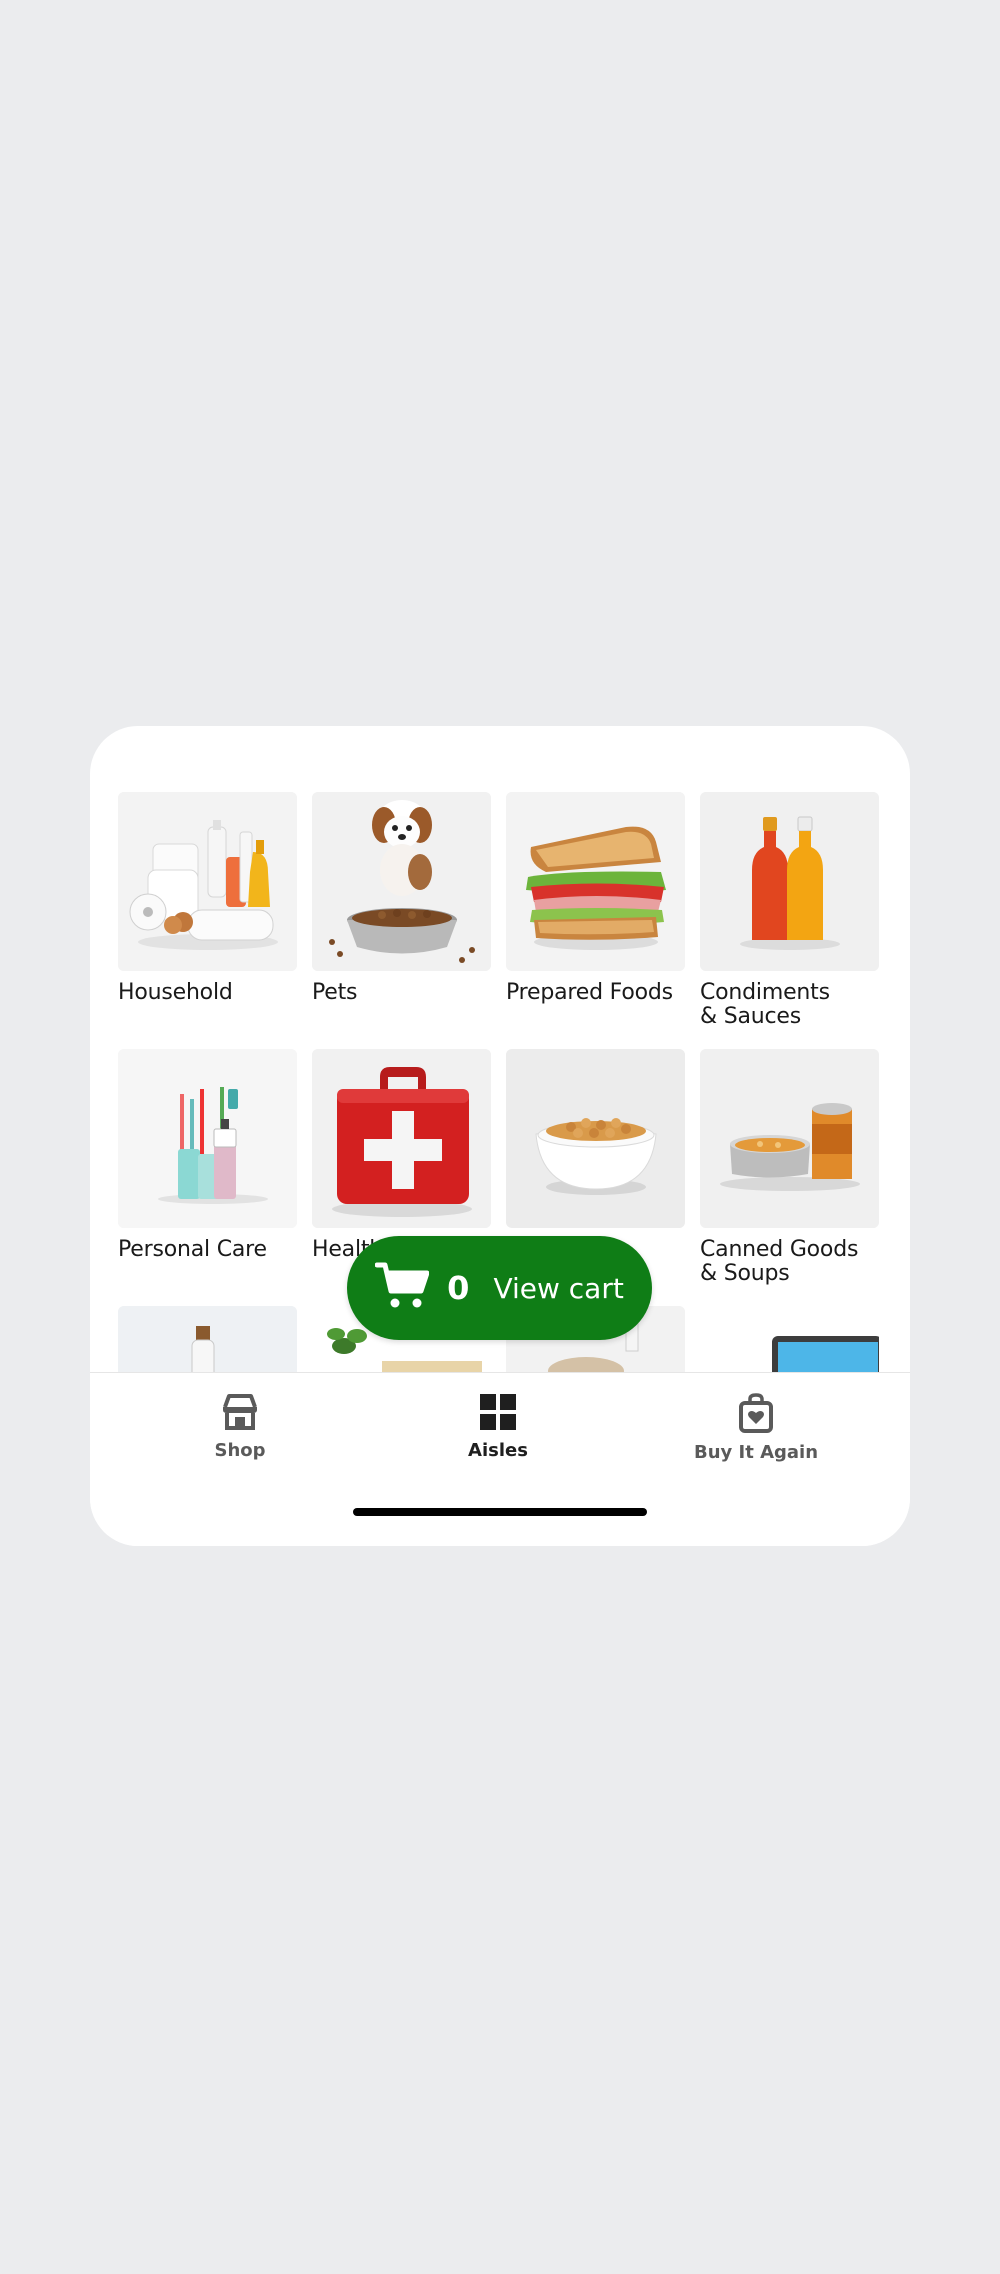  What do you see at coordinates (756, 1415) in the screenshot?
I see `bag-heart-icon` at bounding box center [756, 1415].